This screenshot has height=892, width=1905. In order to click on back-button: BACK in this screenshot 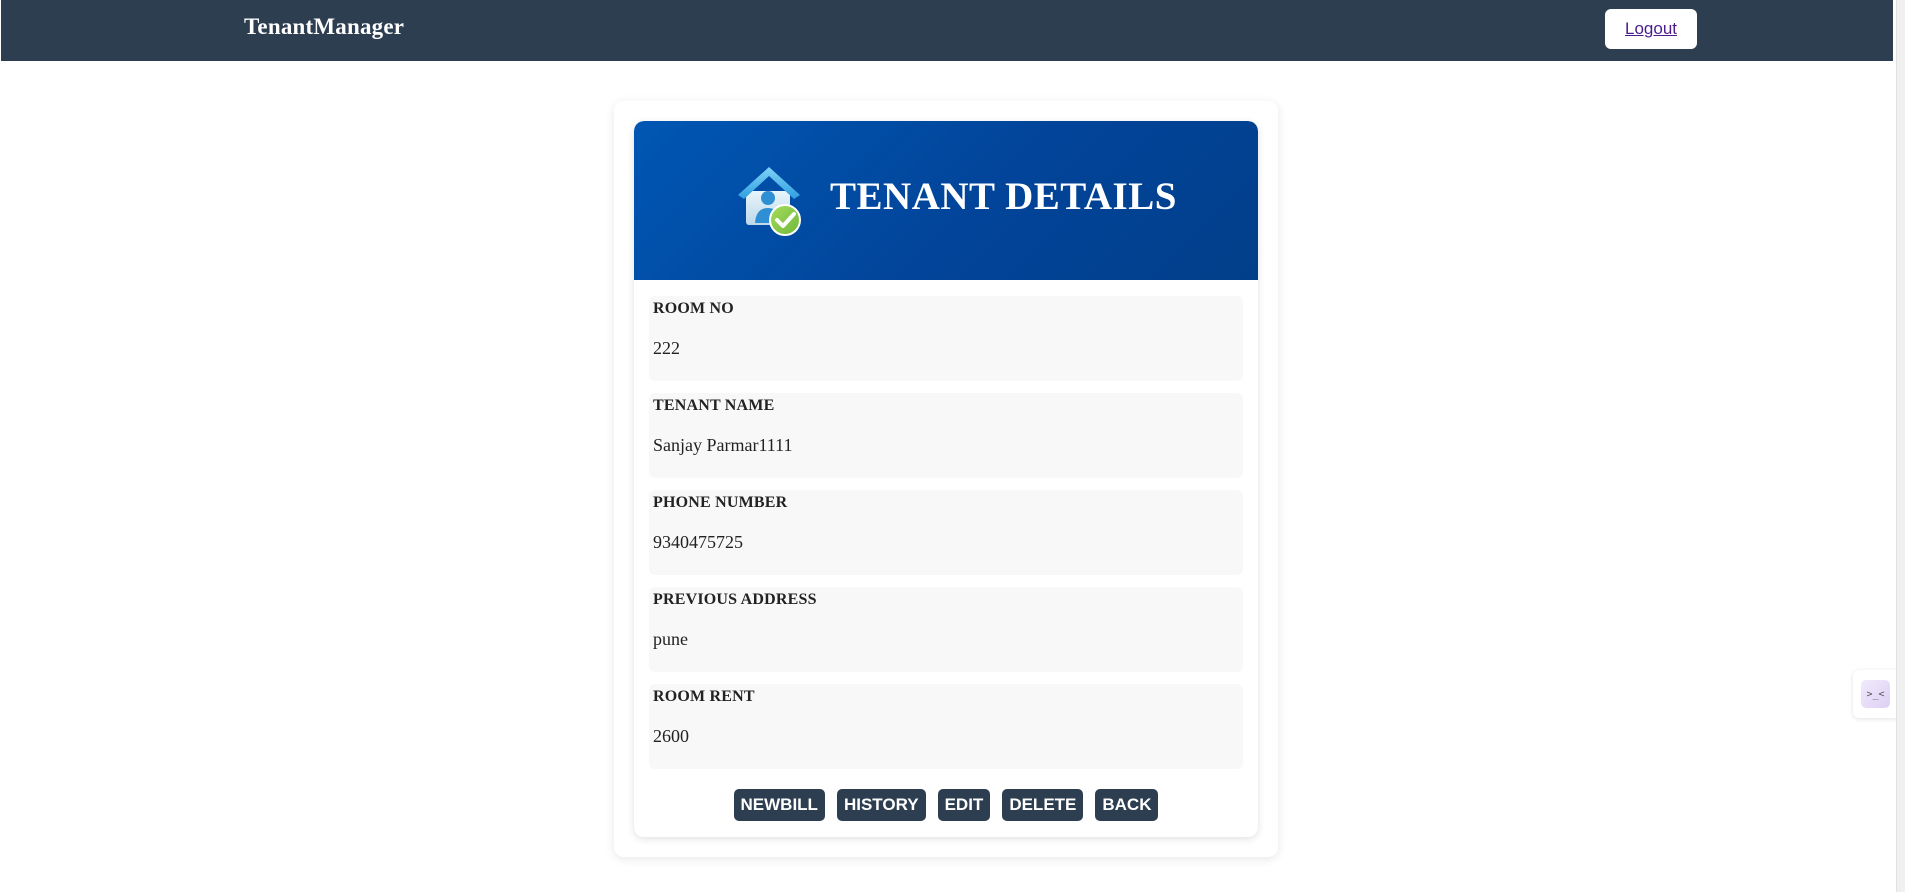, I will do `click(1127, 805)`.